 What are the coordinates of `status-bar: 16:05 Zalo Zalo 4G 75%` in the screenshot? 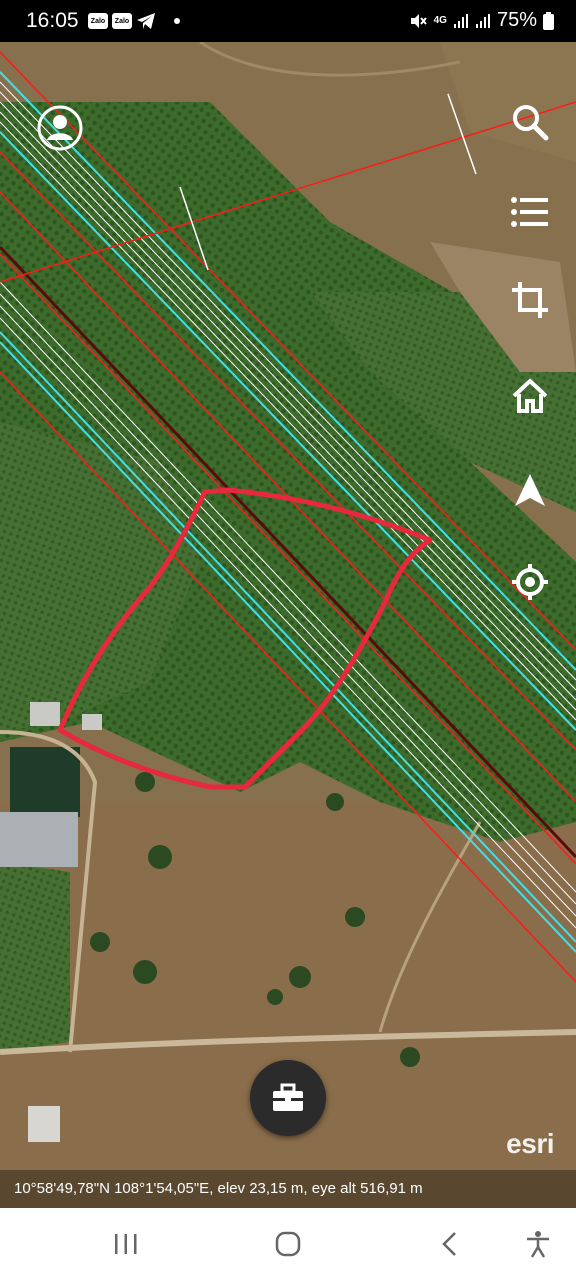 It's located at (288, 21).